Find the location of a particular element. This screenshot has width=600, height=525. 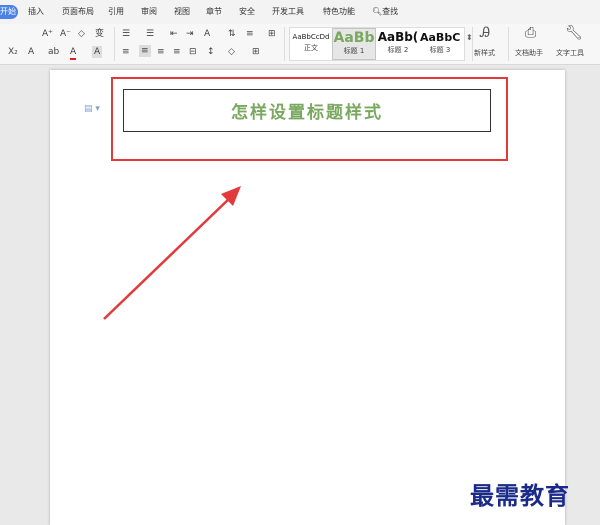

annotation-arrow is located at coordinates (172, 253).